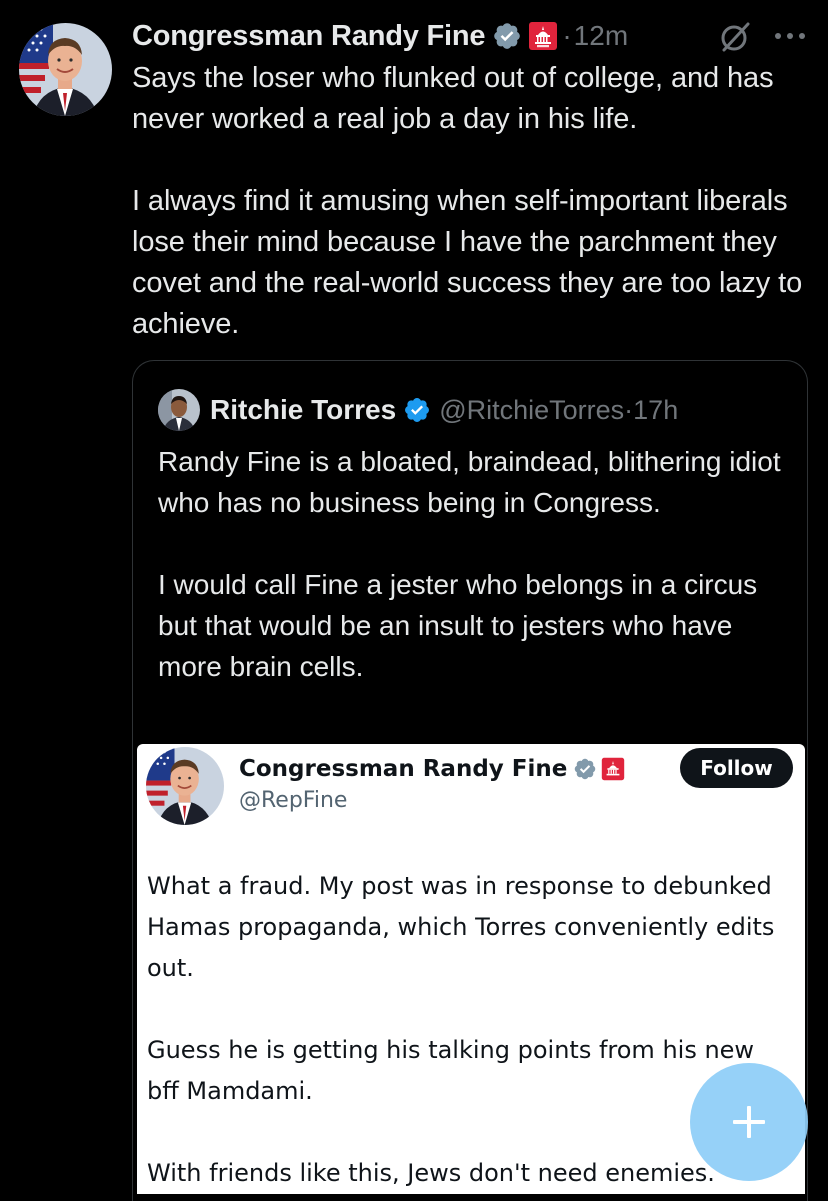 The image size is (828, 1201). Describe the element at coordinates (293, 800) in the screenshot. I see `embedded-author-handle: @RepFine` at that location.